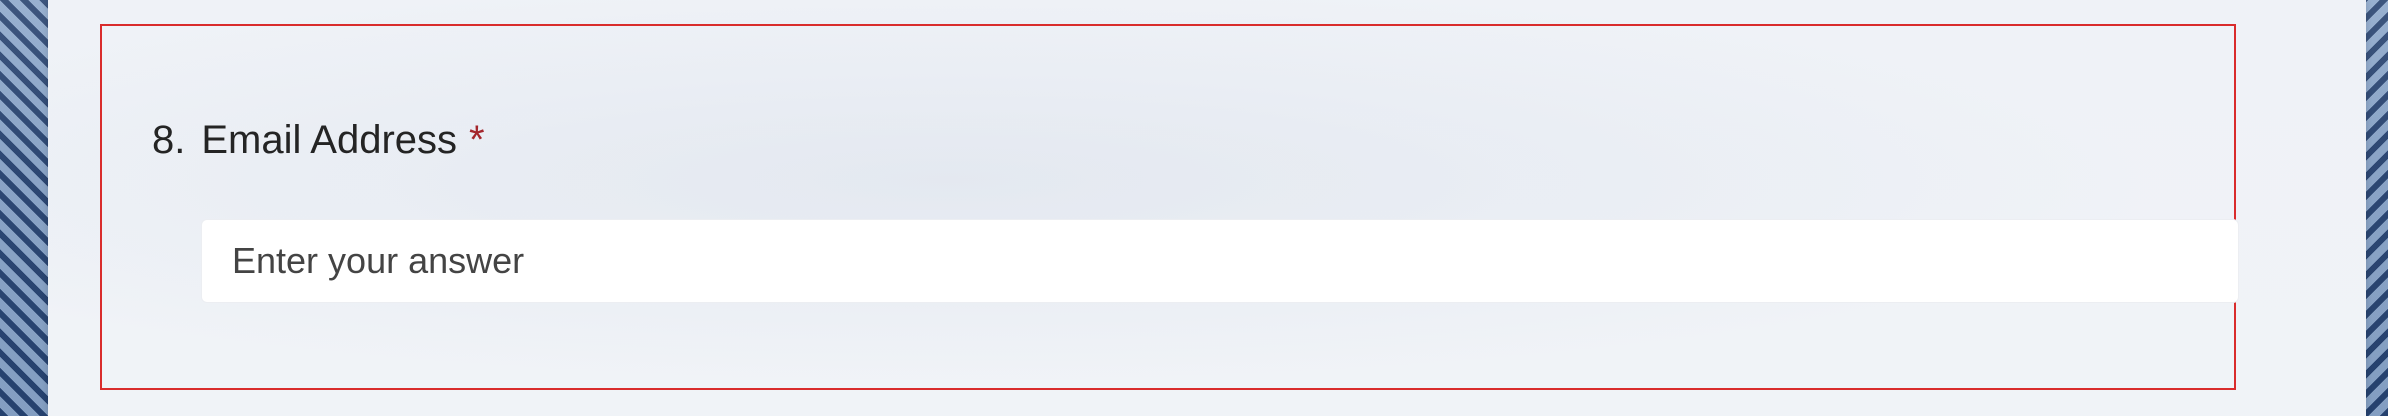  I want to click on required-asterisk: *, so click(477, 140).